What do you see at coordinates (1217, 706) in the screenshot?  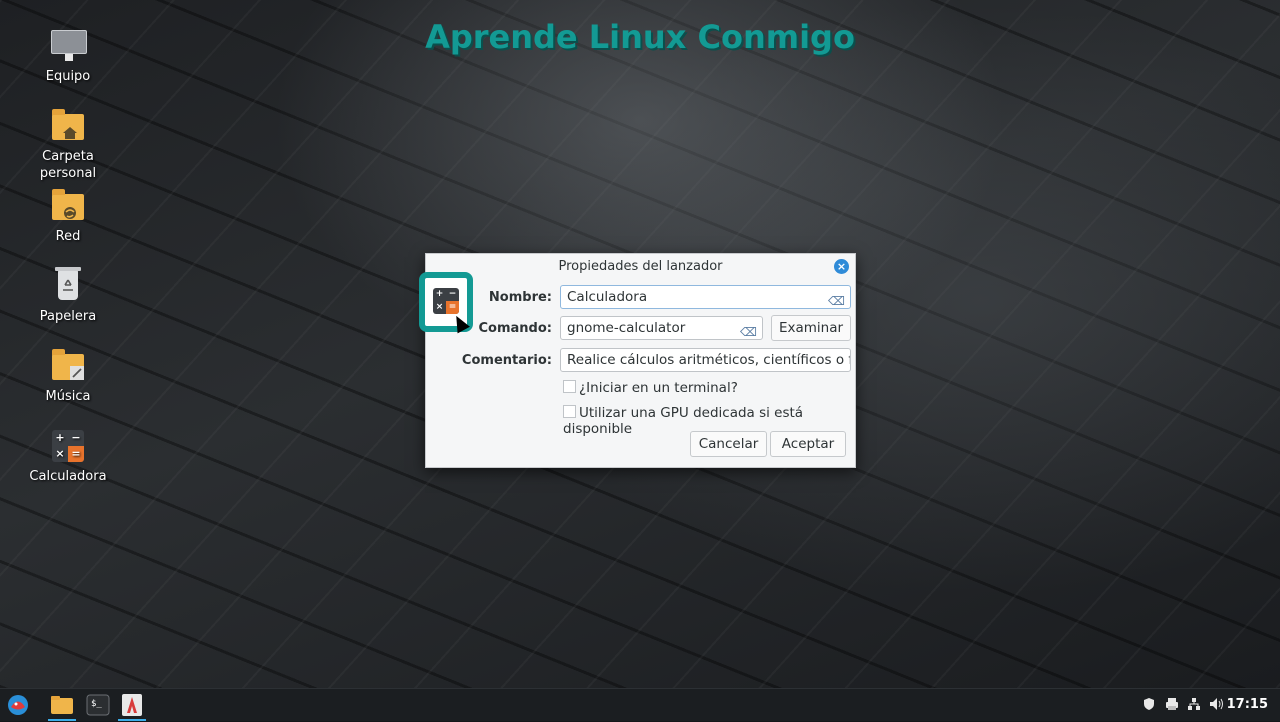 I see `volume-icon` at bounding box center [1217, 706].